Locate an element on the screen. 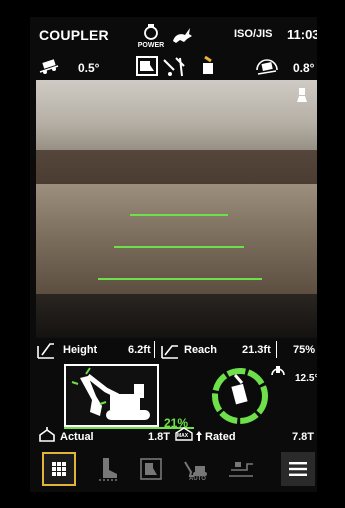  actual-label: Actual is located at coordinates (77, 437).